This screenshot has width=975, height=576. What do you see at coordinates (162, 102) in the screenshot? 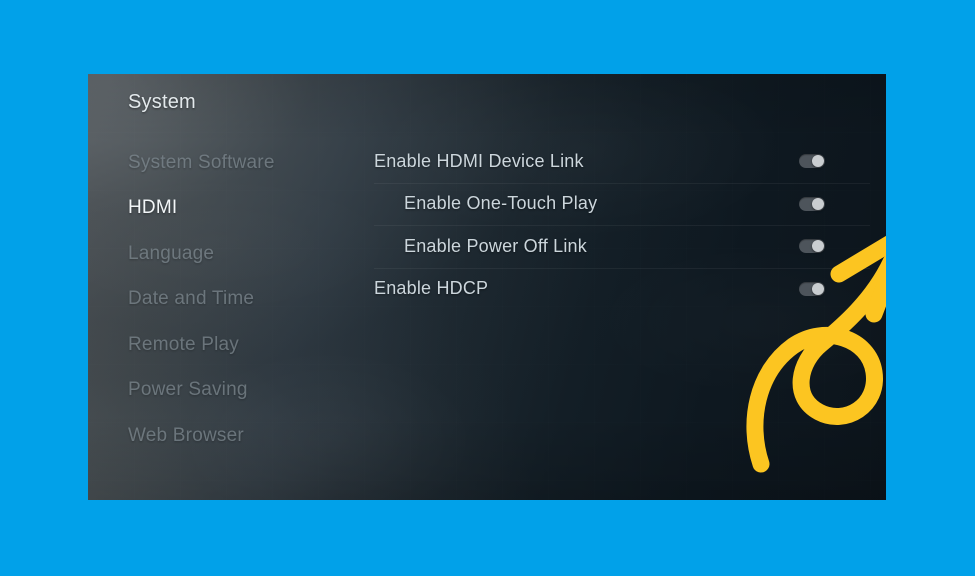
I see `page-title: System` at bounding box center [162, 102].